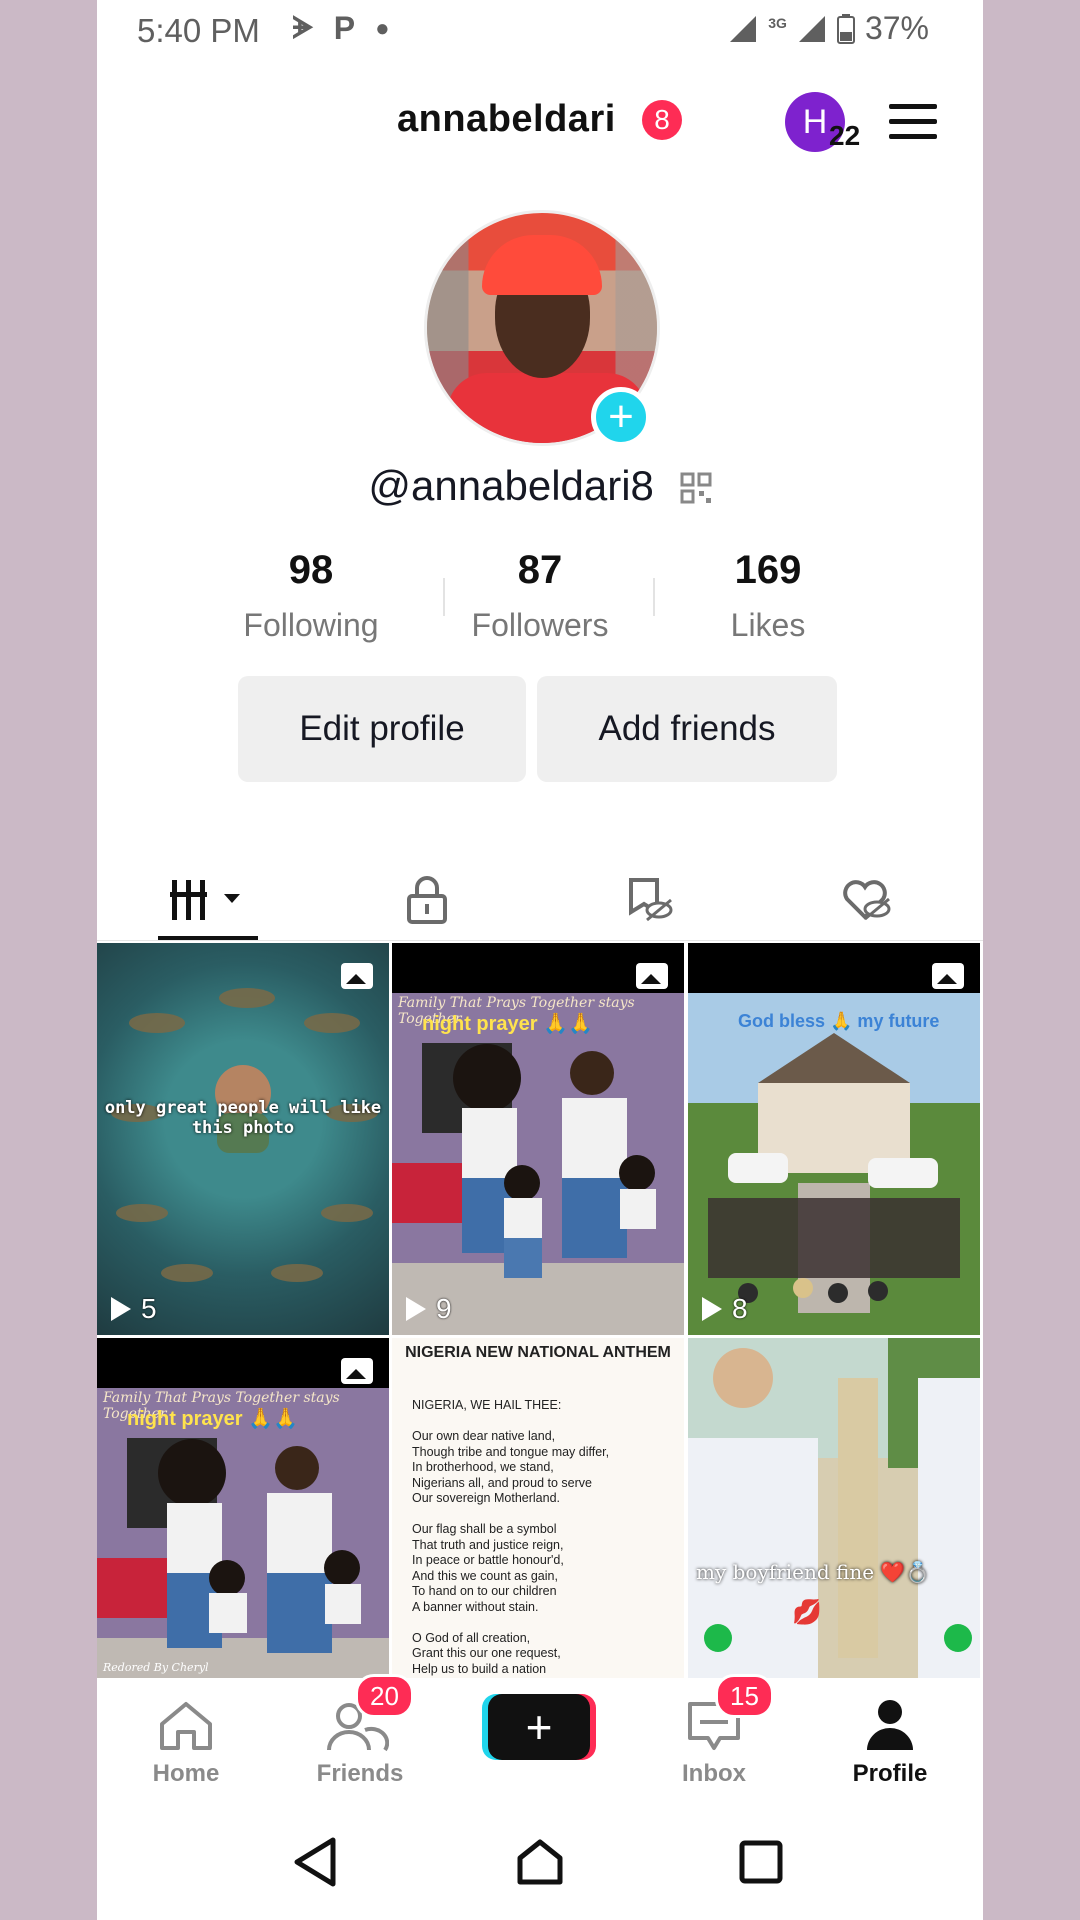 The width and height of the screenshot is (1080, 1920). I want to click on nav-home-label: Home, so click(186, 1773).